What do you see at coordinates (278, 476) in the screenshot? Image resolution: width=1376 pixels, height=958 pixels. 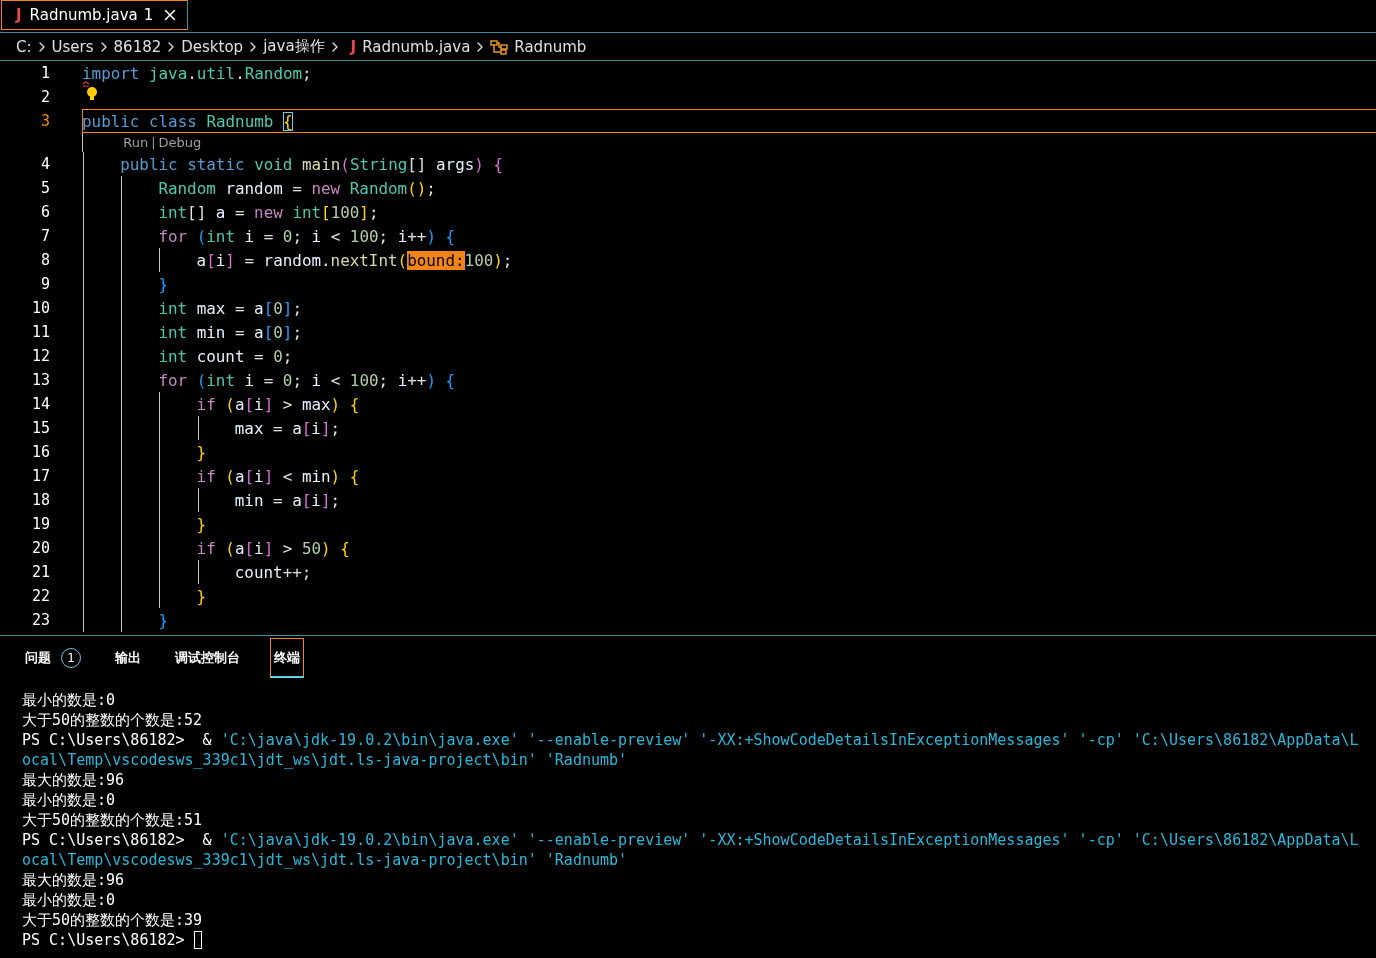 I see `code-line: if (a[i] < min) {` at bounding box center [278, 476].